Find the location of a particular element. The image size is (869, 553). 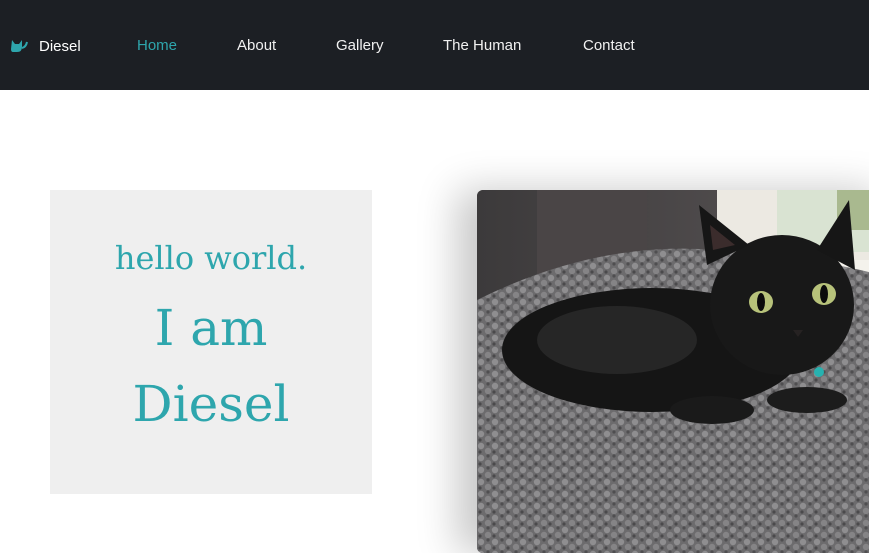

brand-link: Diesel is located at coordinates (45, 46).